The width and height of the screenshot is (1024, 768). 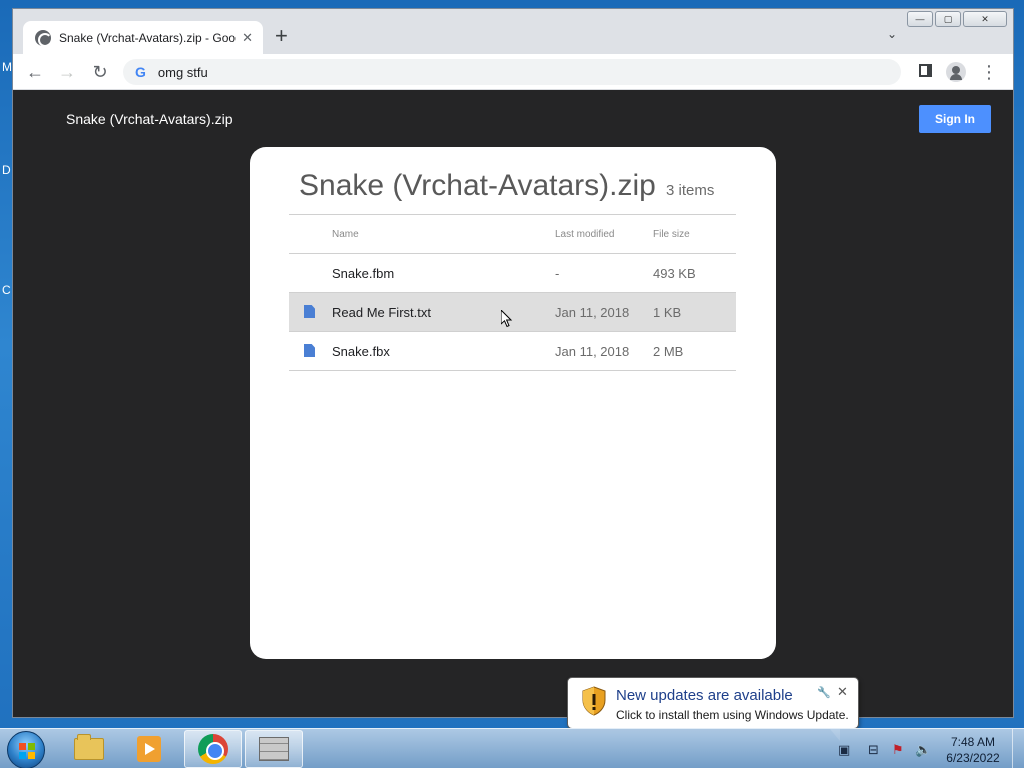 What do you see at coordinates (892, 34) in the screenshot?
I see `chevron-down-icon: ⌄` at bounding box center [892, 34].